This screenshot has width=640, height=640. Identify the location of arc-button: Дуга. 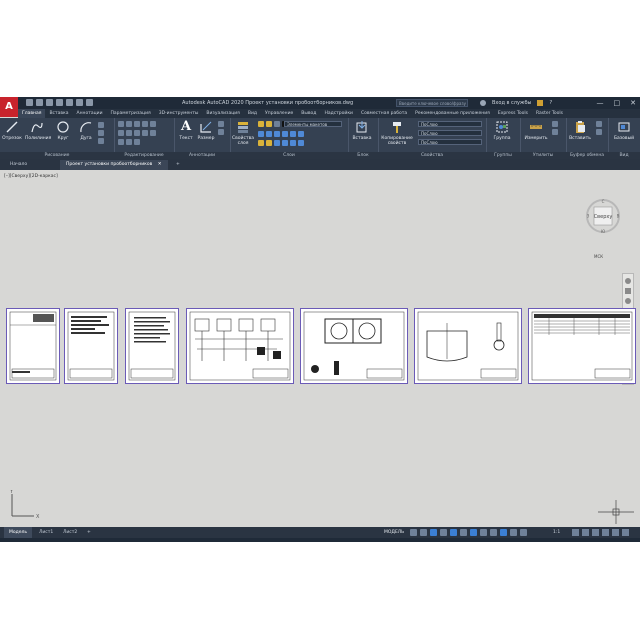
(86, 130).